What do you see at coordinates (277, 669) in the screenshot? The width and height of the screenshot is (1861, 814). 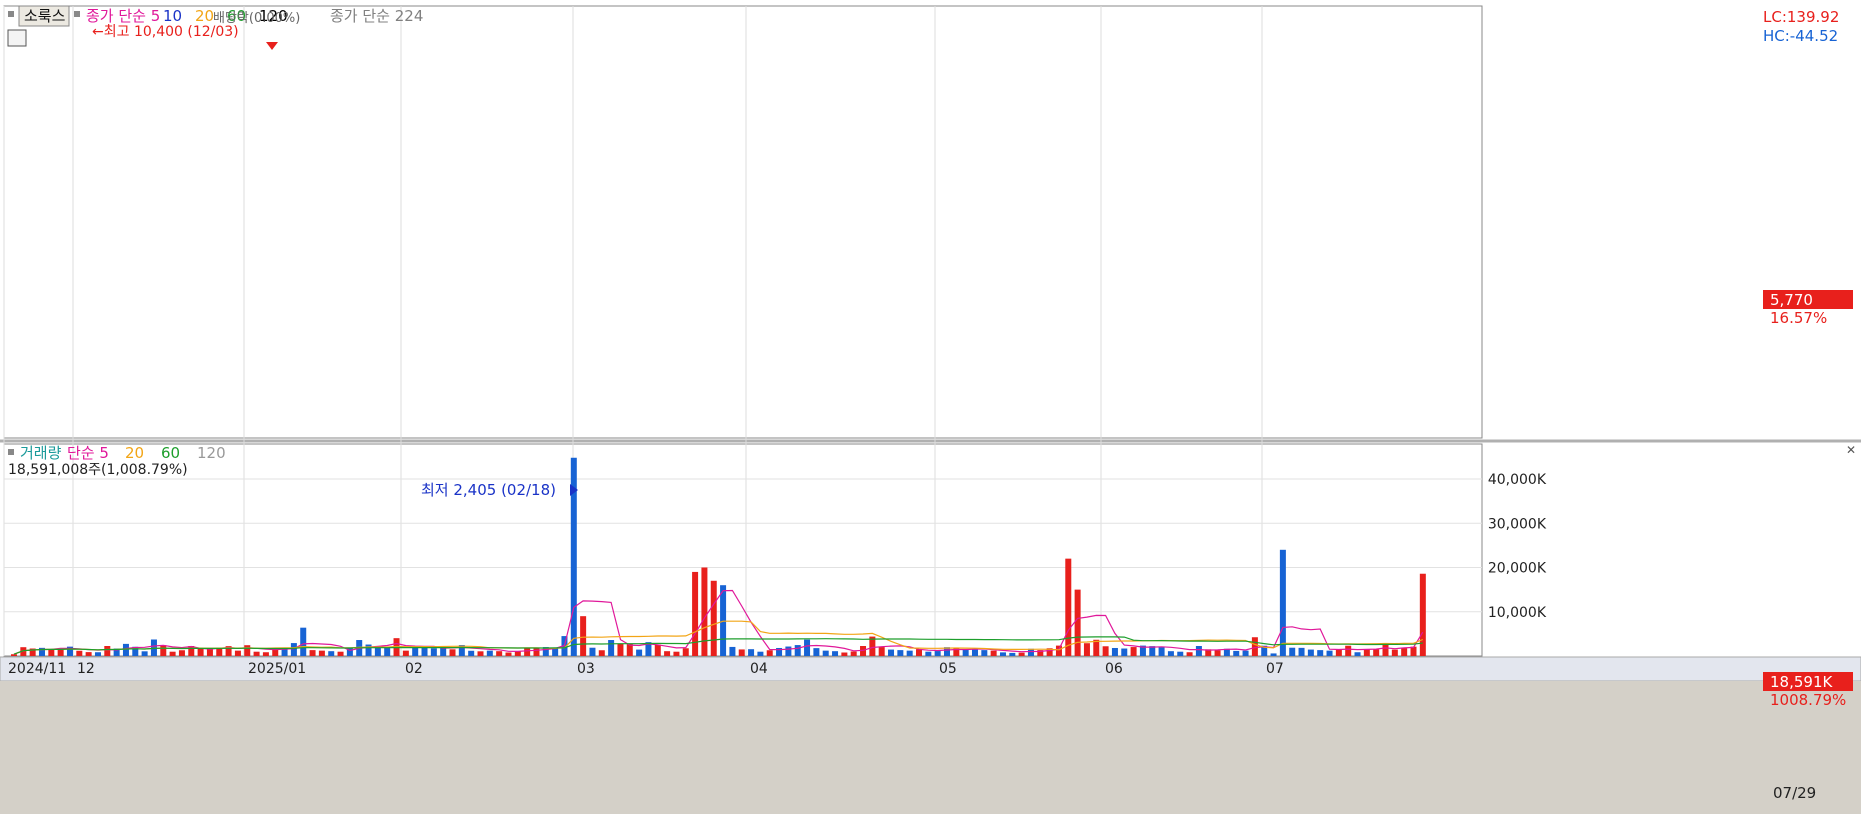 I see `date-tick-label: 2025/01` at bounding box center [277, 669].